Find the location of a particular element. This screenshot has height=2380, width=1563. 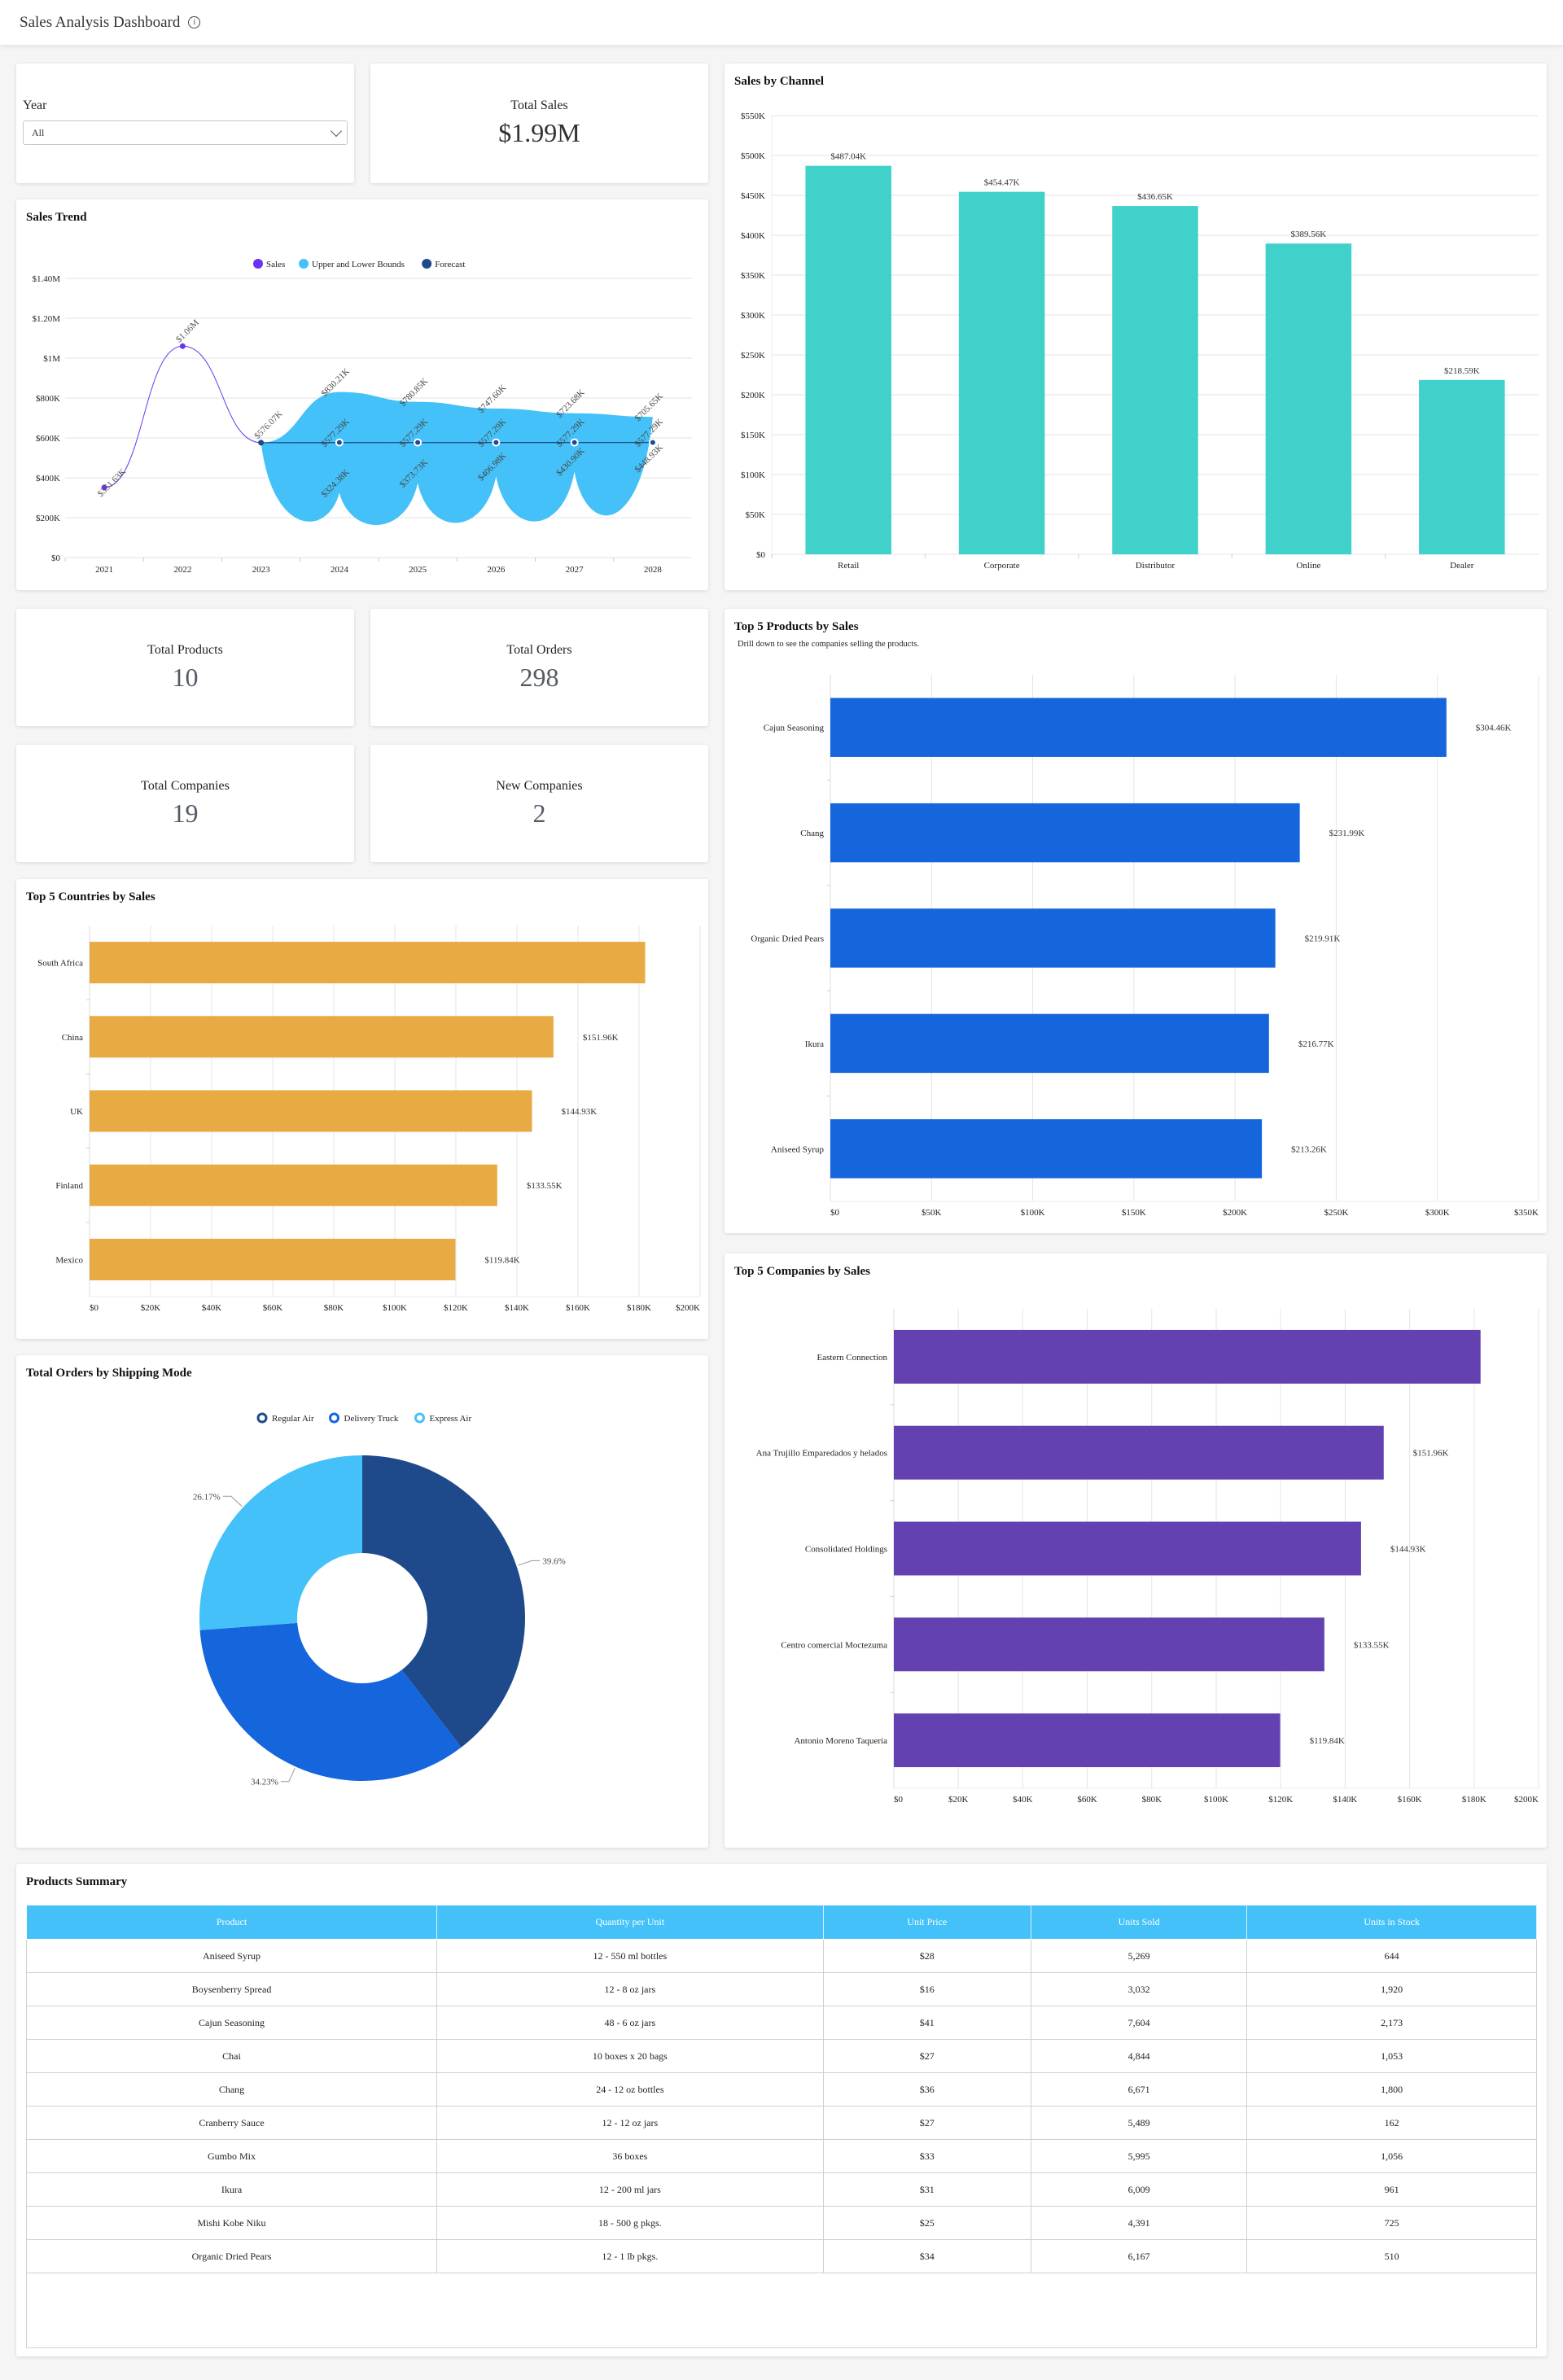

table-cell: 12 - 200 ml jars is located at coordinates (630, 2189).